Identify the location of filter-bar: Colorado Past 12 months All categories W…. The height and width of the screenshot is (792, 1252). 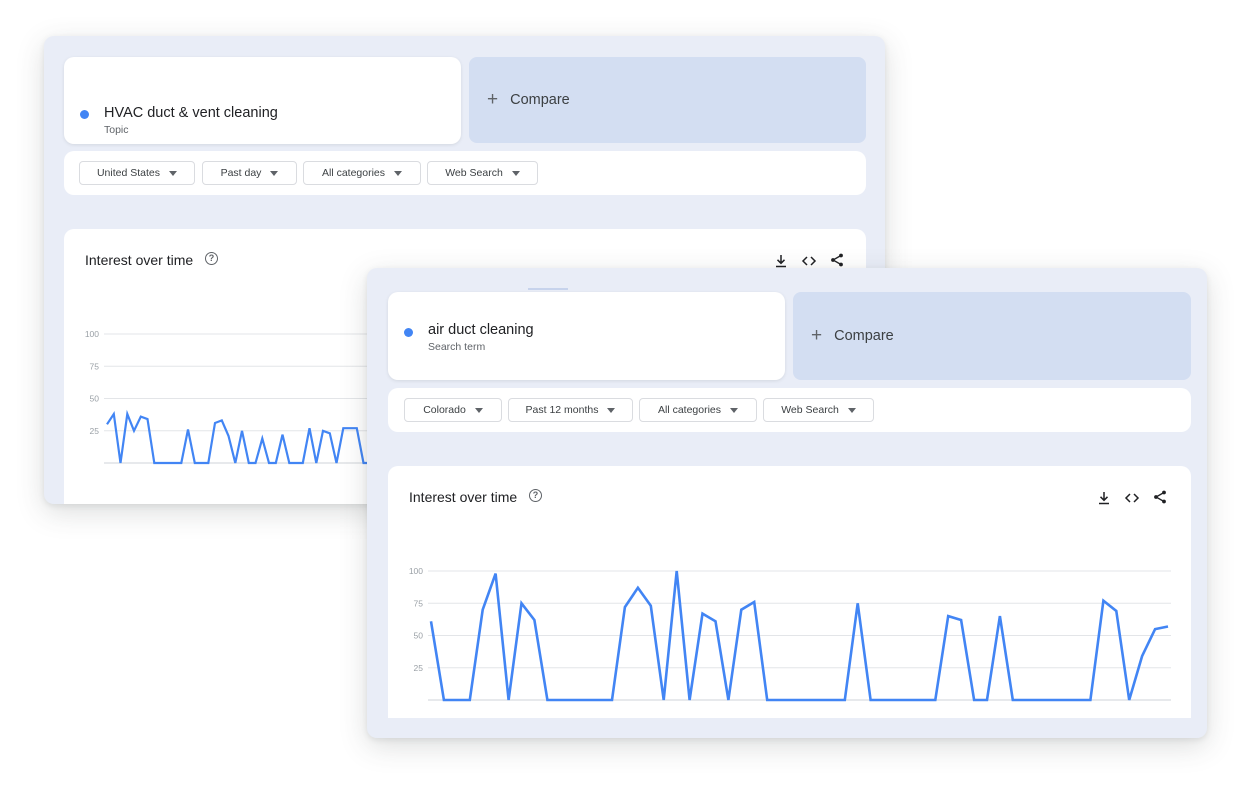
(789, 410).